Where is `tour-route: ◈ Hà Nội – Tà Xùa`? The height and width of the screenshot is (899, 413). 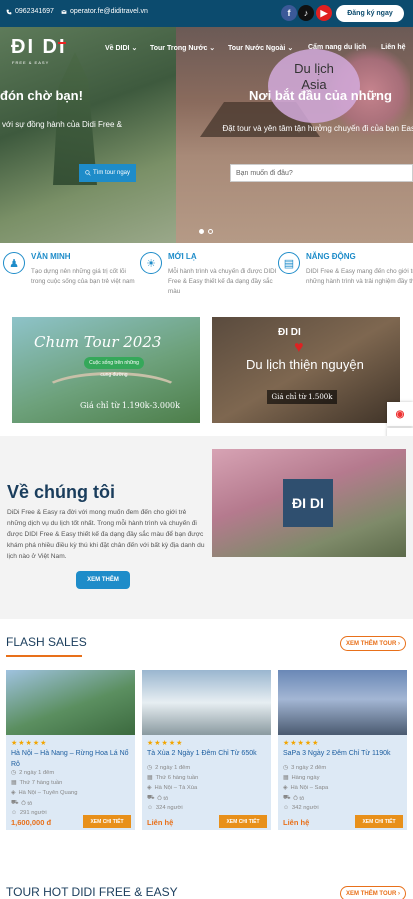 tour-route: ◈ Hà Nội – Tà Xùa is located at coordinates (172, 788).